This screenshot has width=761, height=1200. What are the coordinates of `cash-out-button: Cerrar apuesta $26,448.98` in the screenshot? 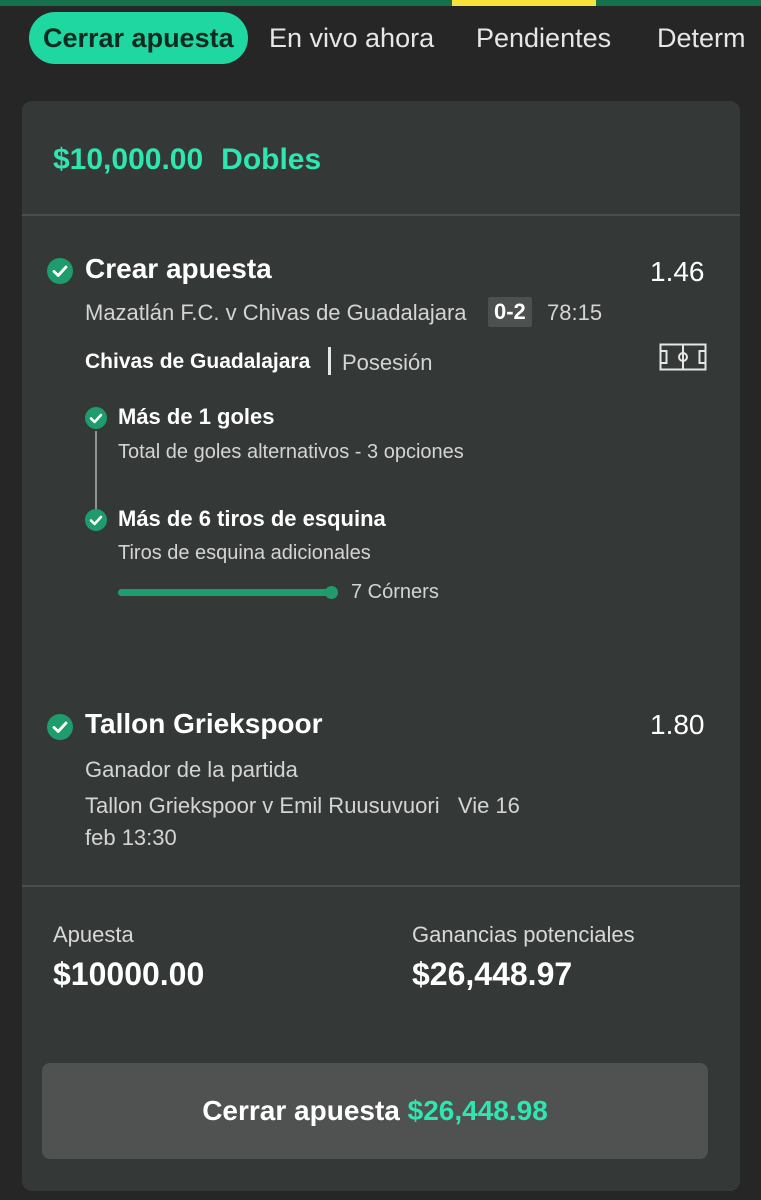 It's located at (375, 1111).